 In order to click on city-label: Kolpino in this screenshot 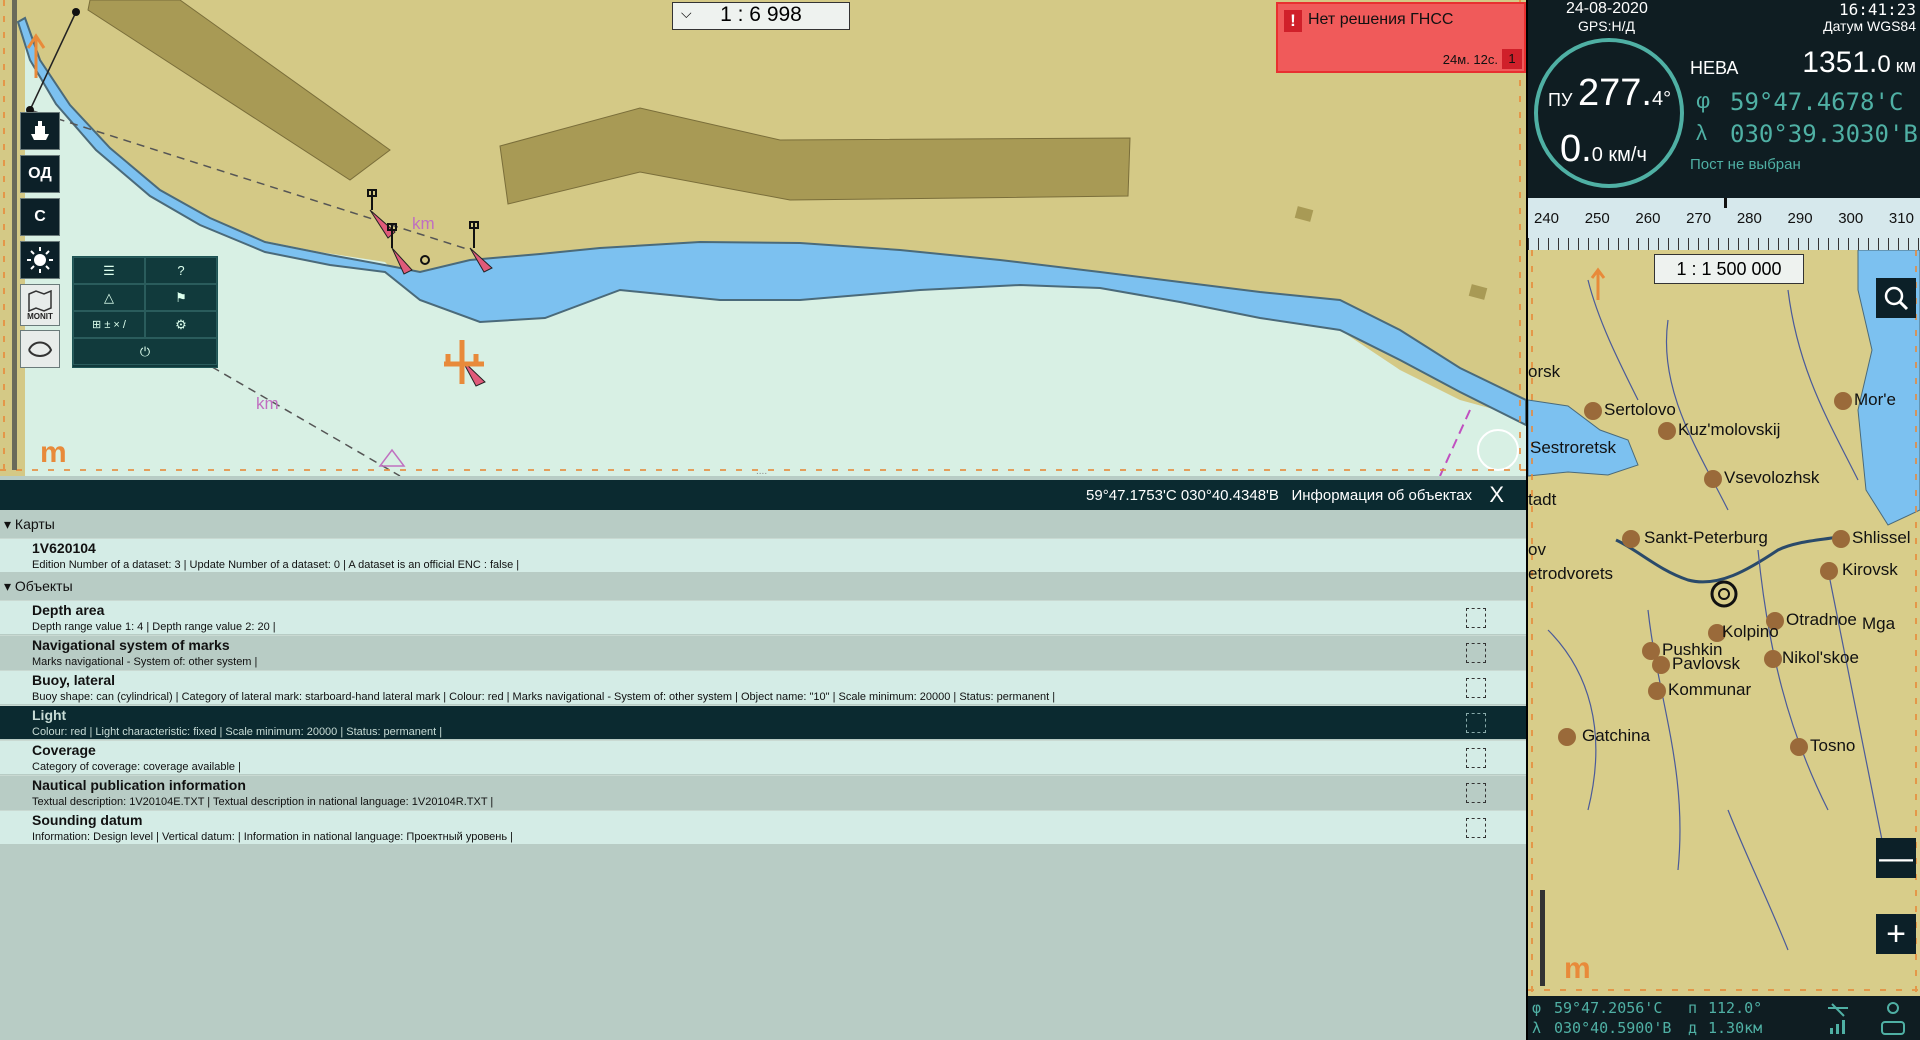, I will do `click(1750, 631)`.